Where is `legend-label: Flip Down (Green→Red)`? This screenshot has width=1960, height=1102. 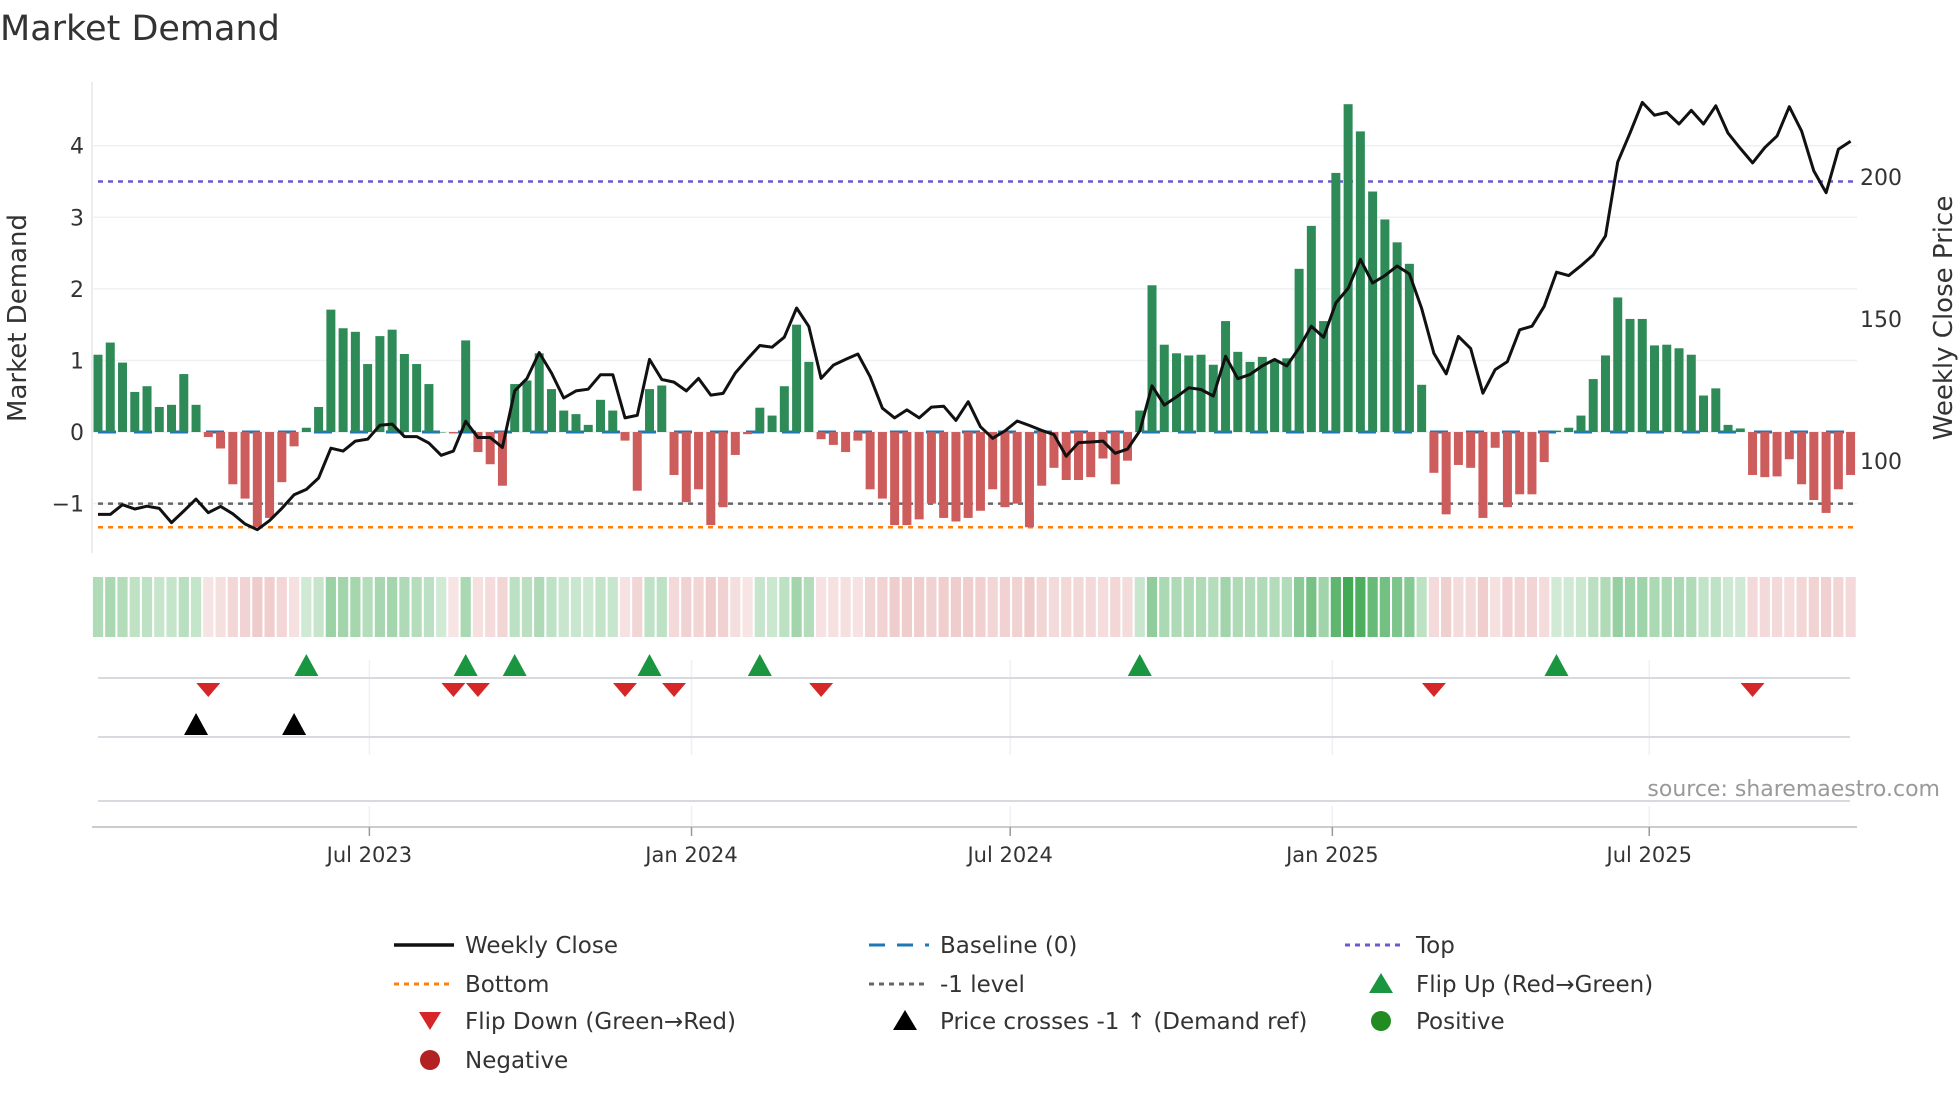 legend-label: Flip Down (Green→Red) is located at coordinates (600, 1022).